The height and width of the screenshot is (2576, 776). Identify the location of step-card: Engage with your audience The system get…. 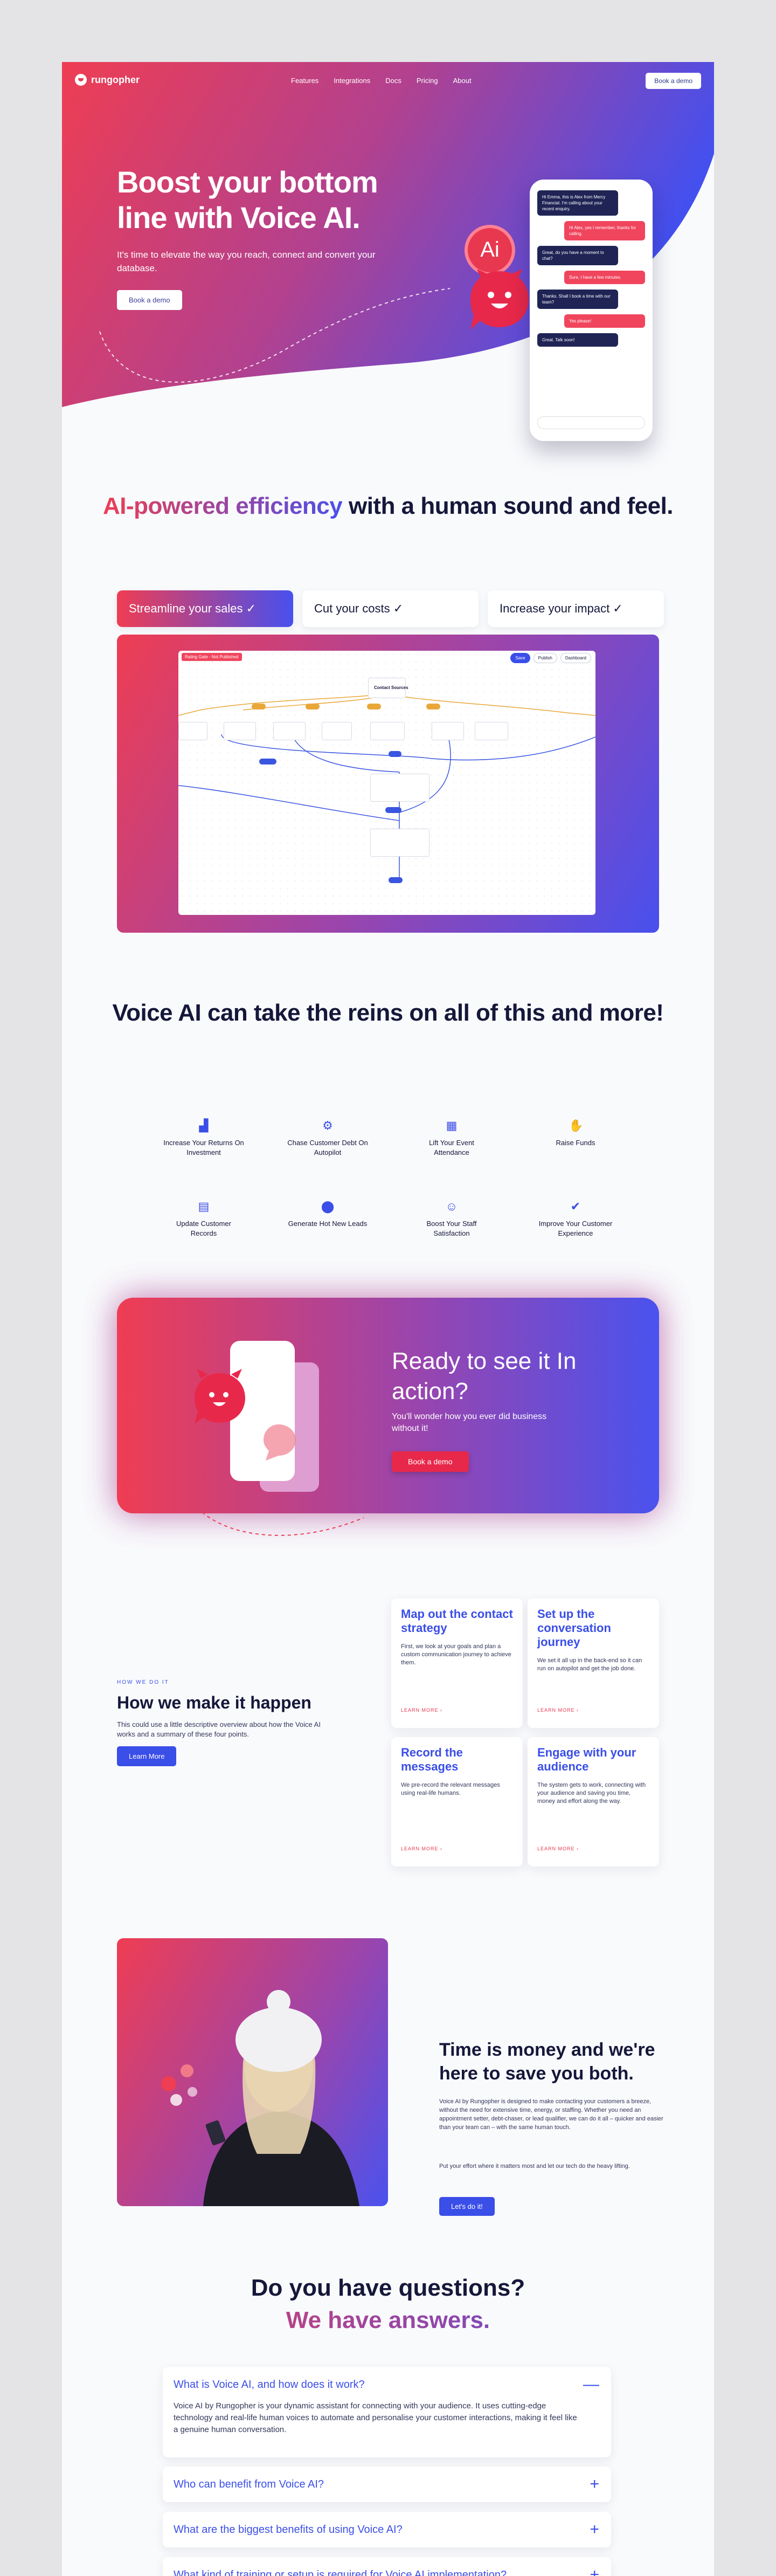
(593, 1801).